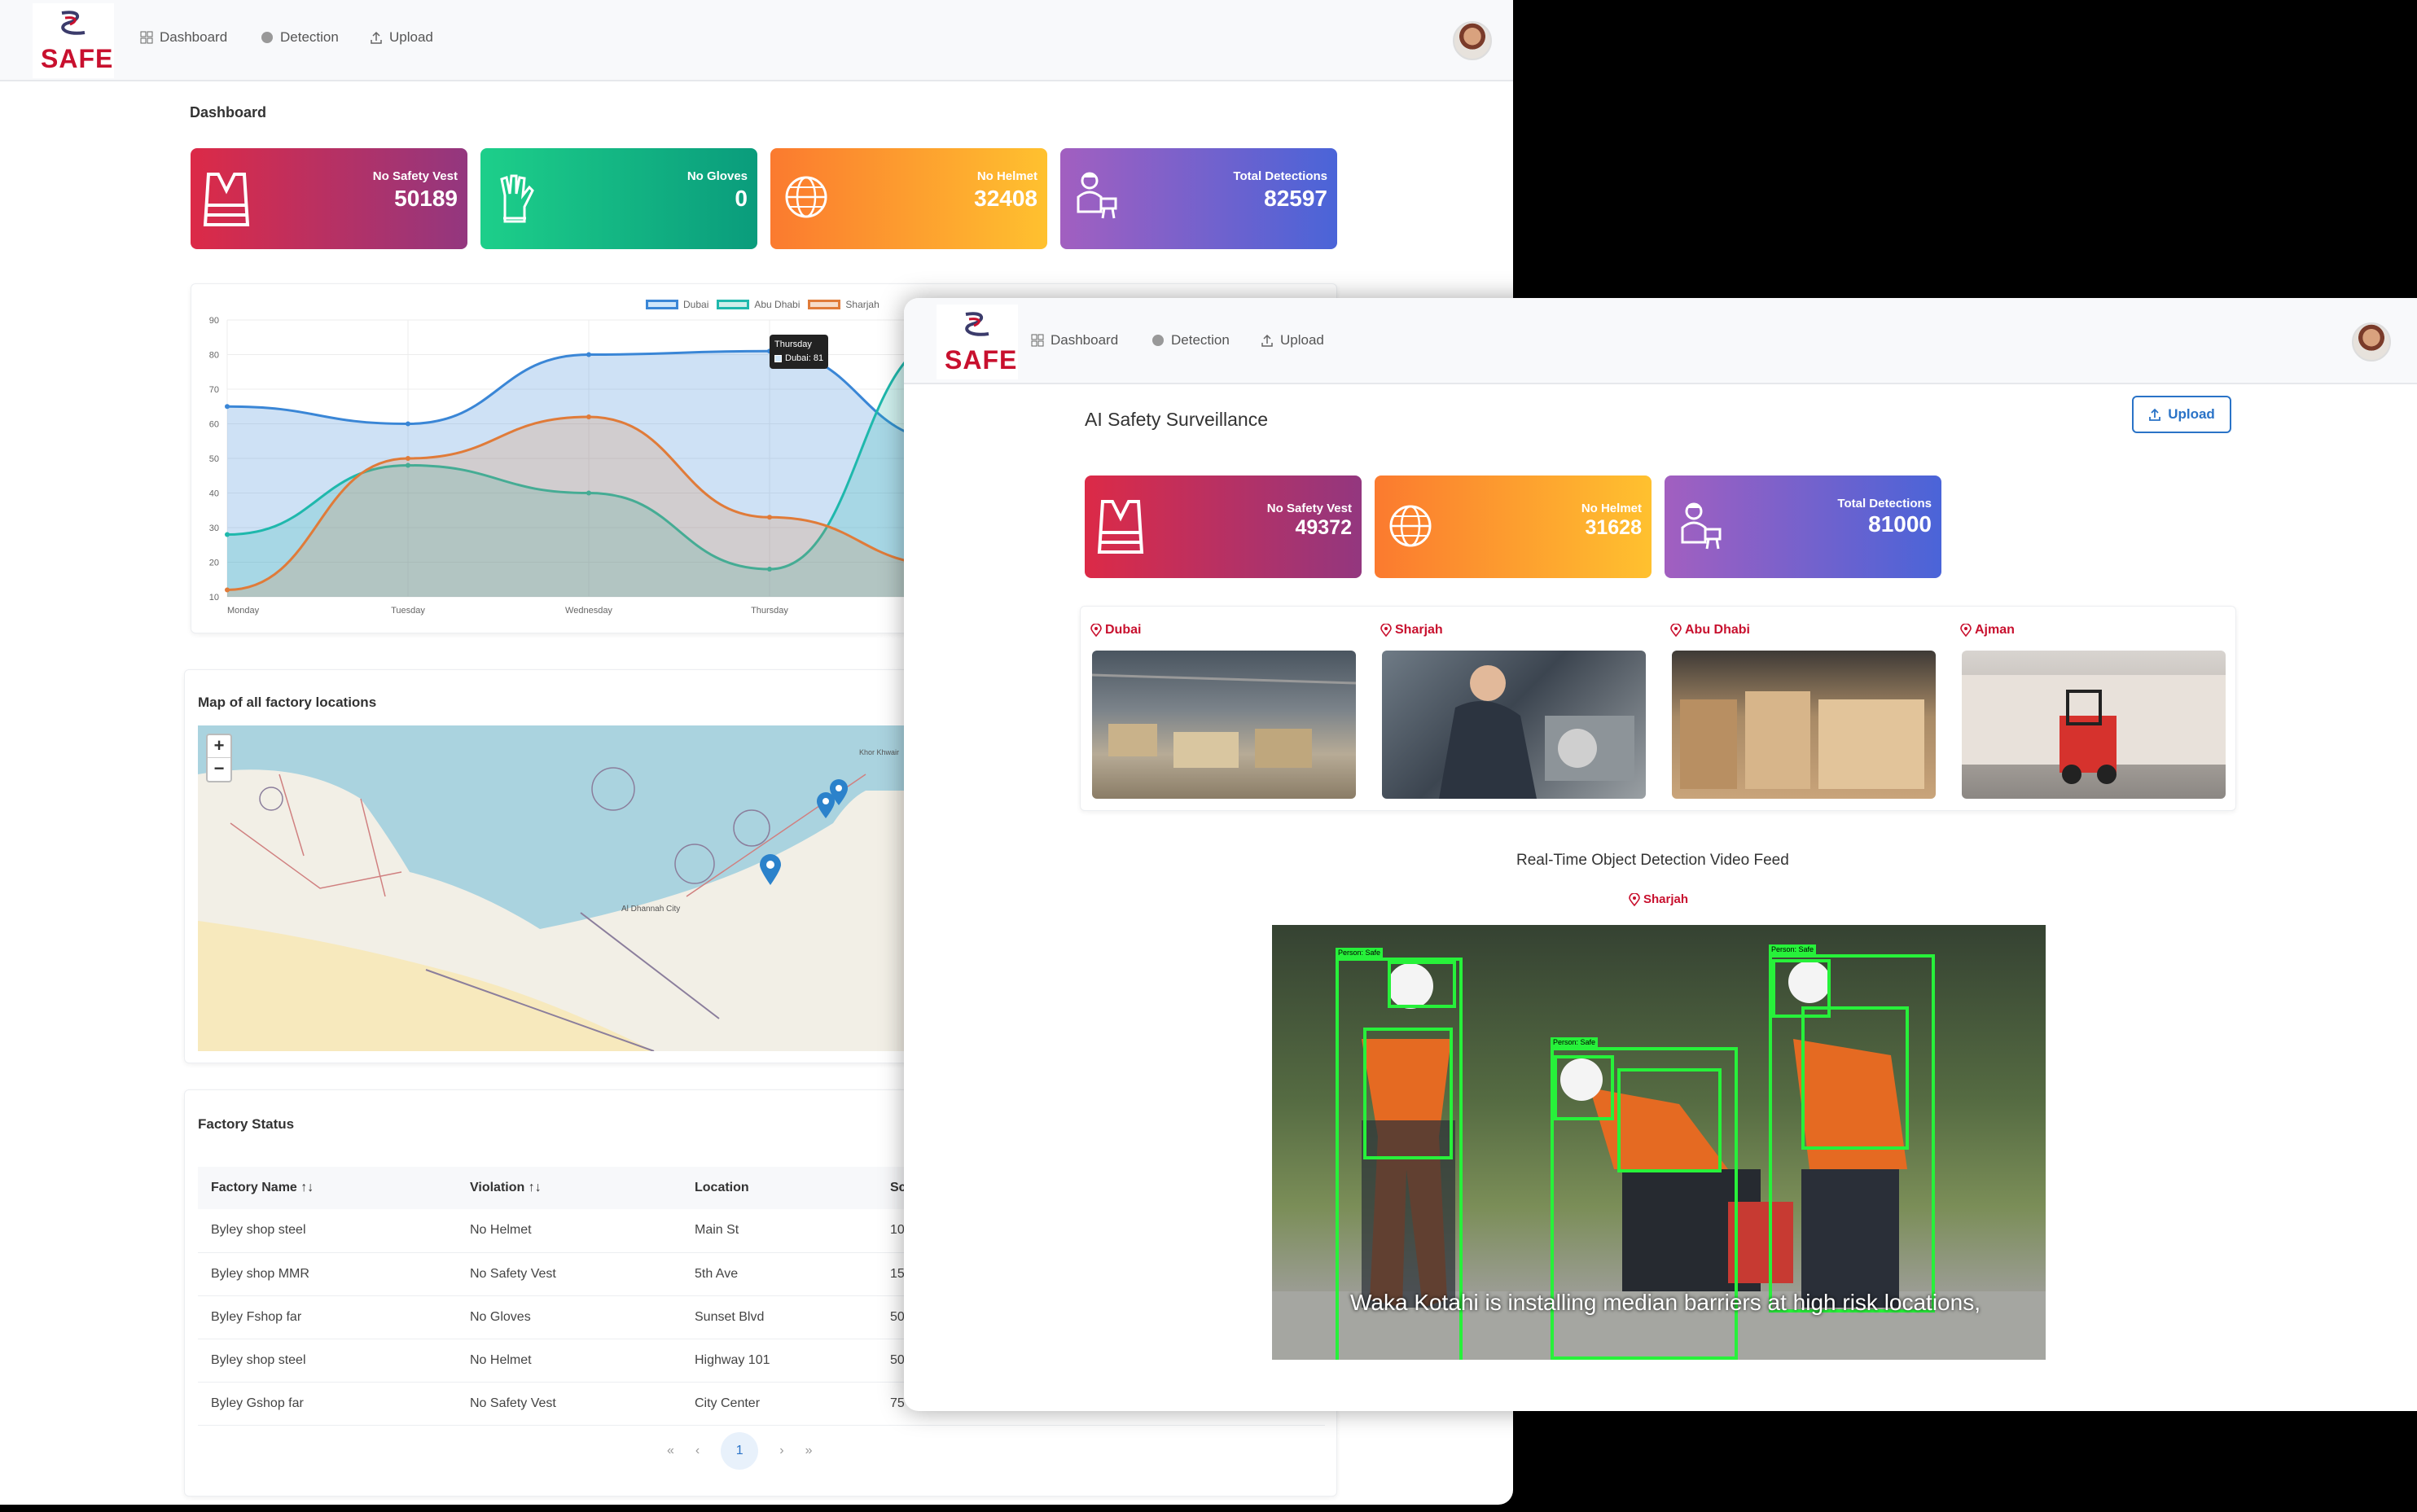 The image size is (2417, 1512). I want to click on location-label-ajman: Ajman, so click(1988, 630).